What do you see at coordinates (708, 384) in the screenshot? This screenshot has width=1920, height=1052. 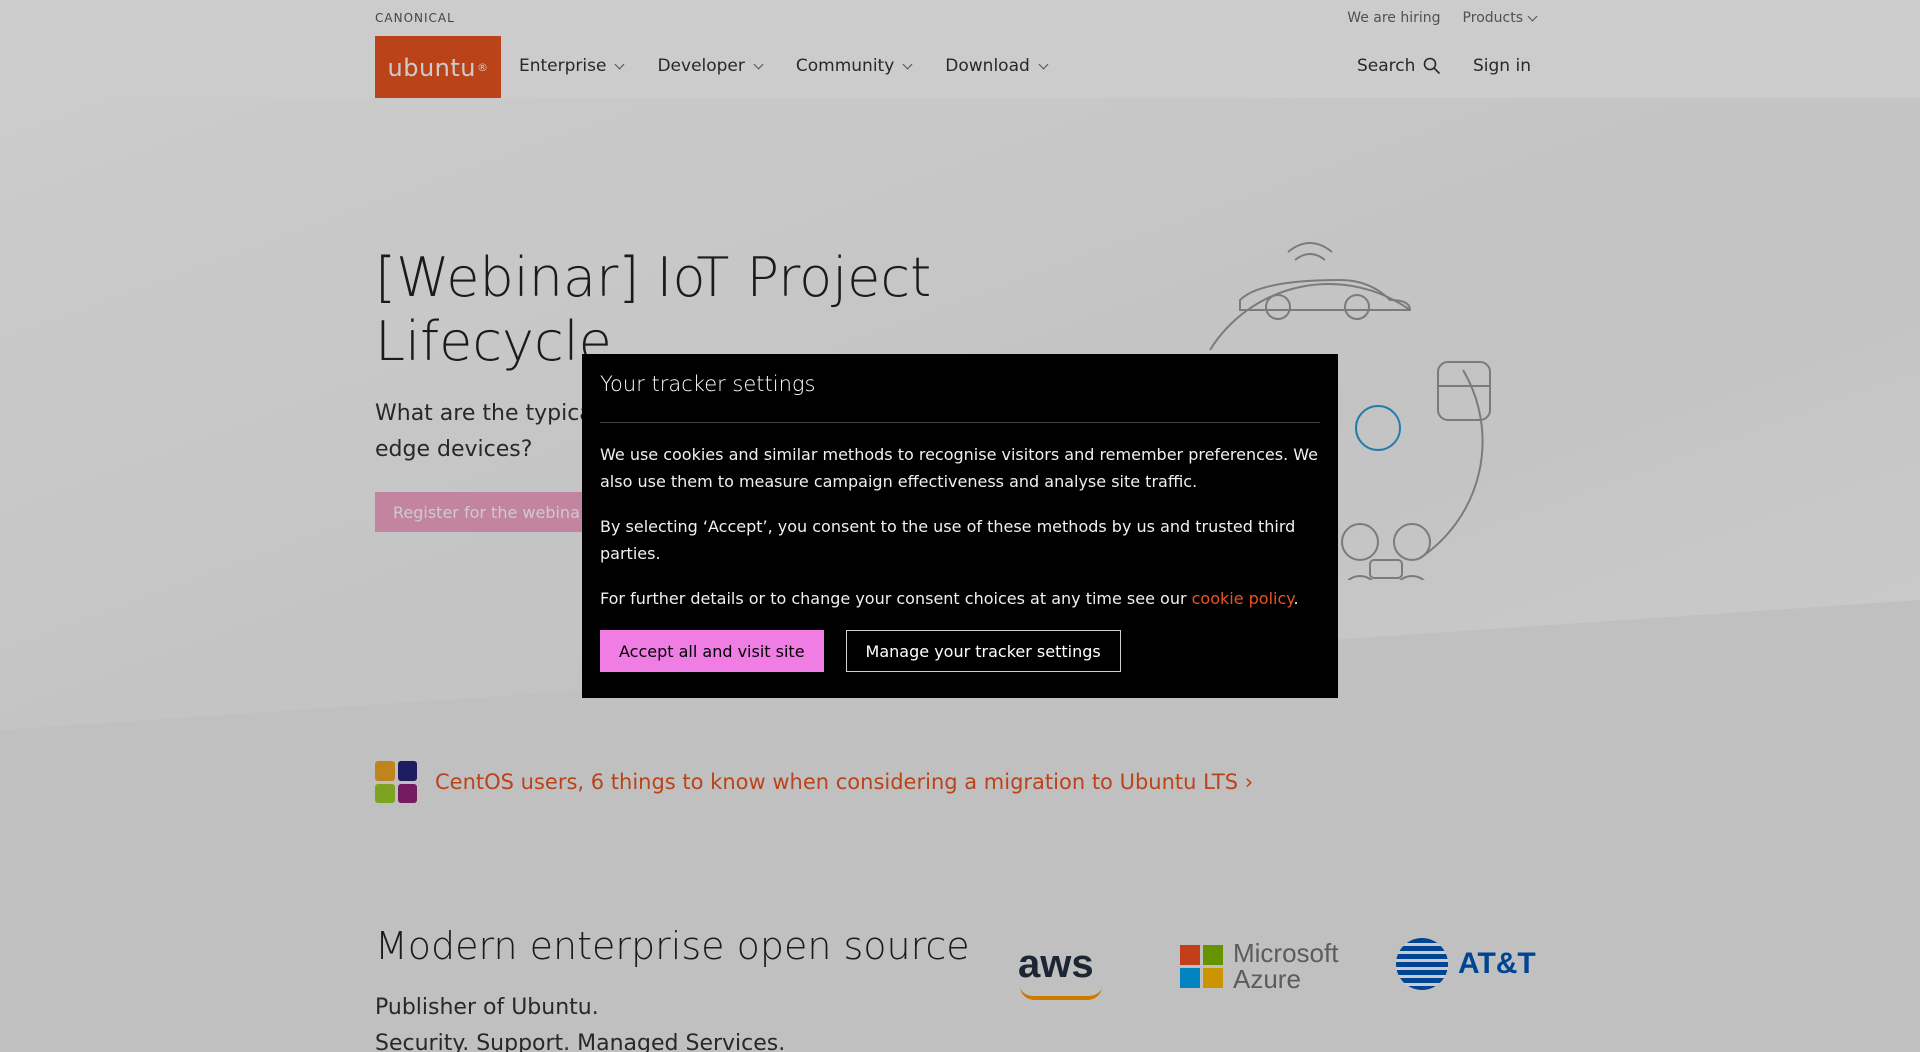 I see `dialog-title: Your tracker settings` at bounding box center [708, 384].